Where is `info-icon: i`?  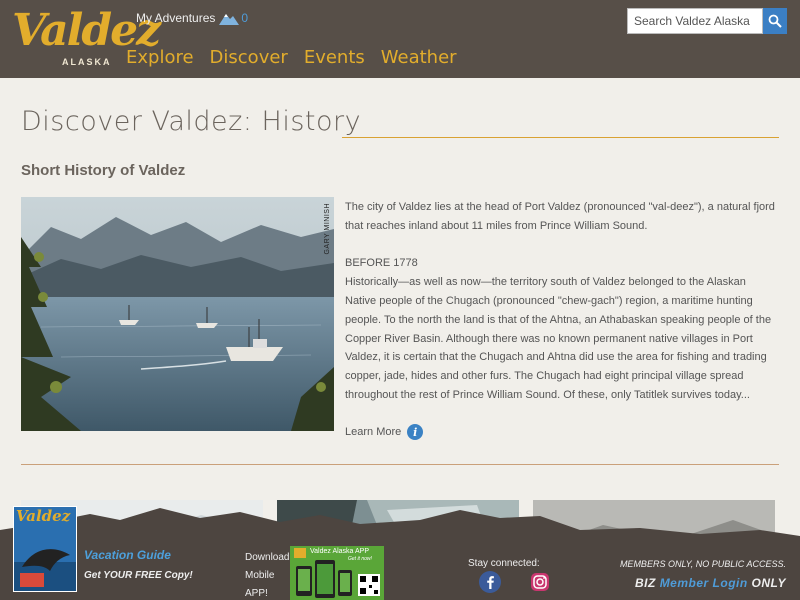 info-icon: i is located at coordinates (415, 432).